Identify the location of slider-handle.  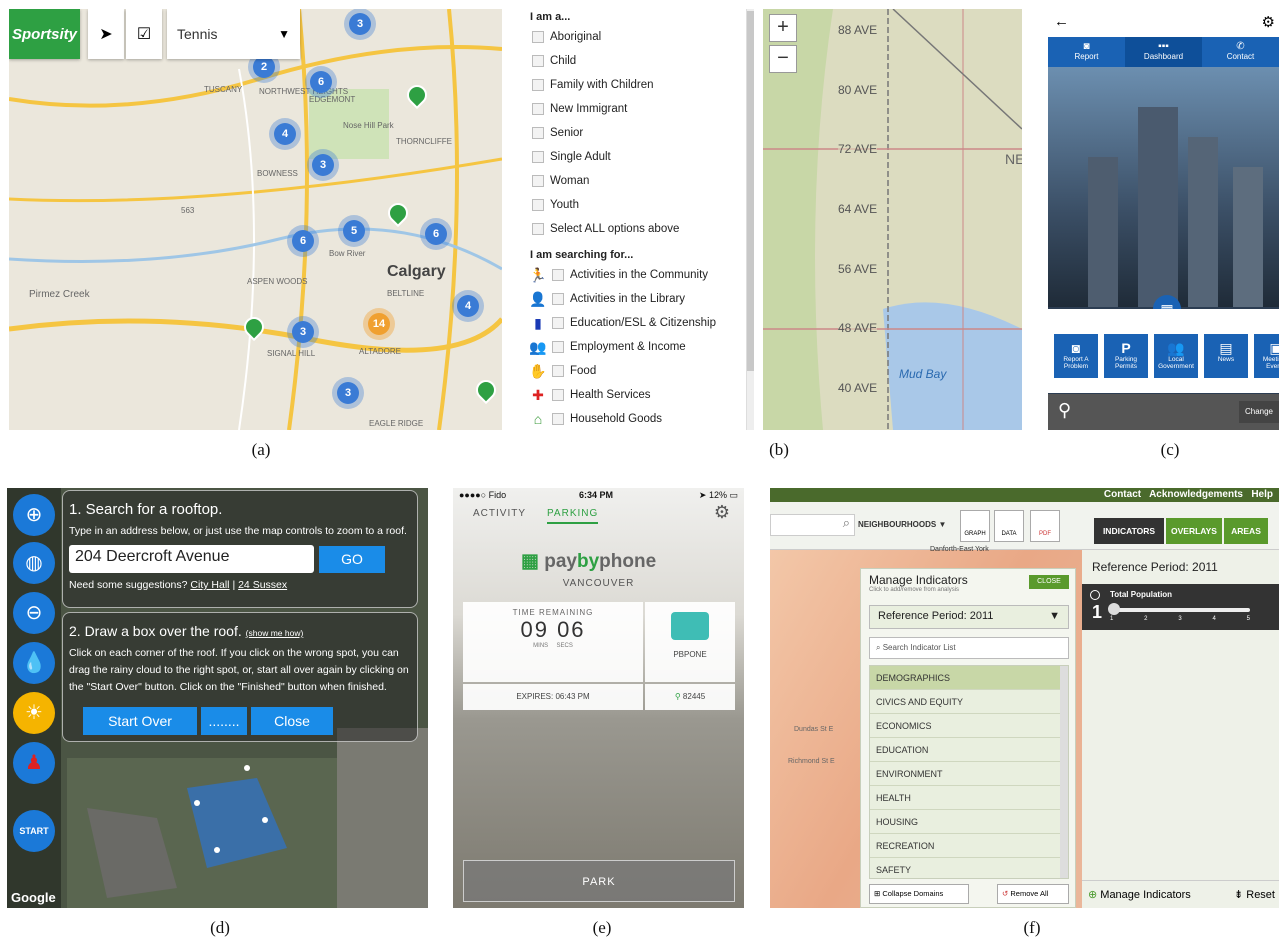
(1114, 609).